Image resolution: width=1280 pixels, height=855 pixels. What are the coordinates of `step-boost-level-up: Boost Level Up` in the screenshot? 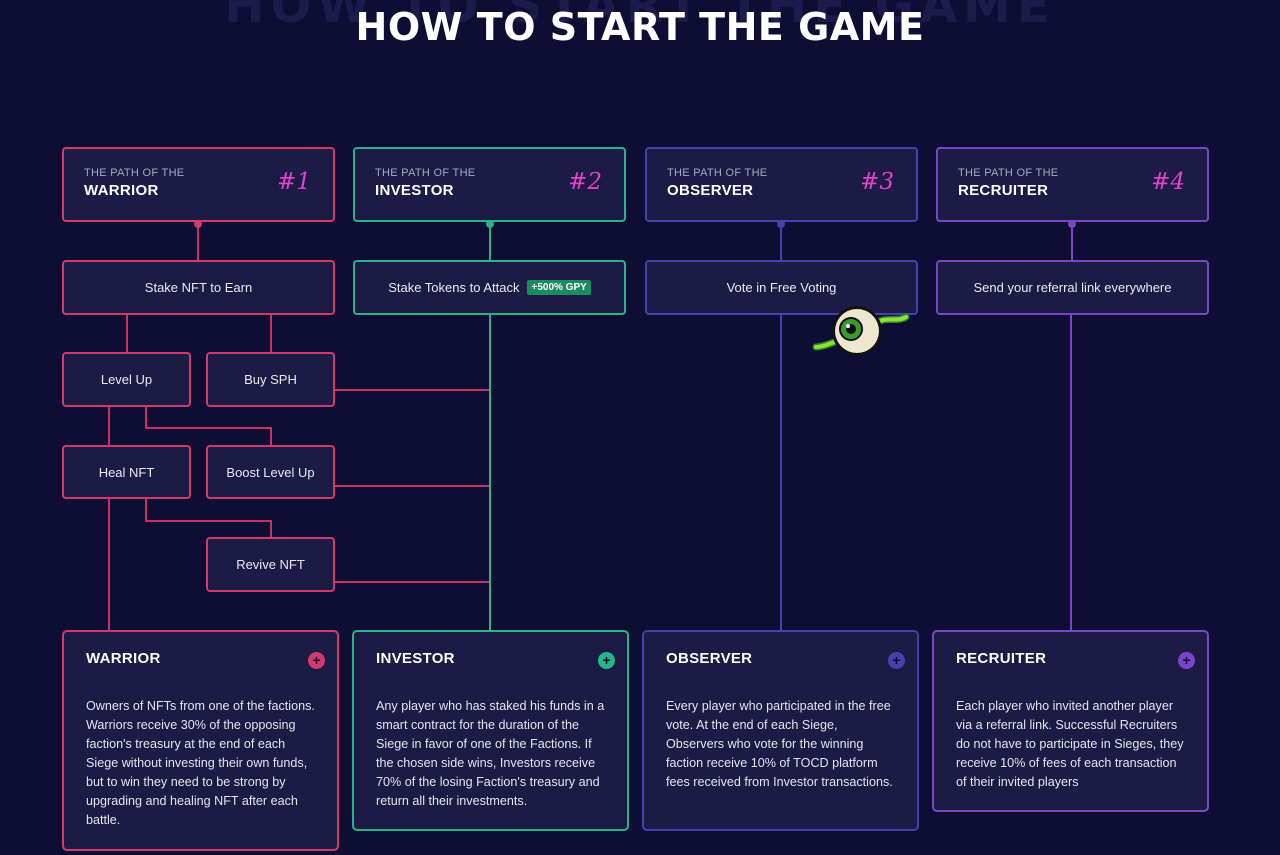 It's located at (270, 472).